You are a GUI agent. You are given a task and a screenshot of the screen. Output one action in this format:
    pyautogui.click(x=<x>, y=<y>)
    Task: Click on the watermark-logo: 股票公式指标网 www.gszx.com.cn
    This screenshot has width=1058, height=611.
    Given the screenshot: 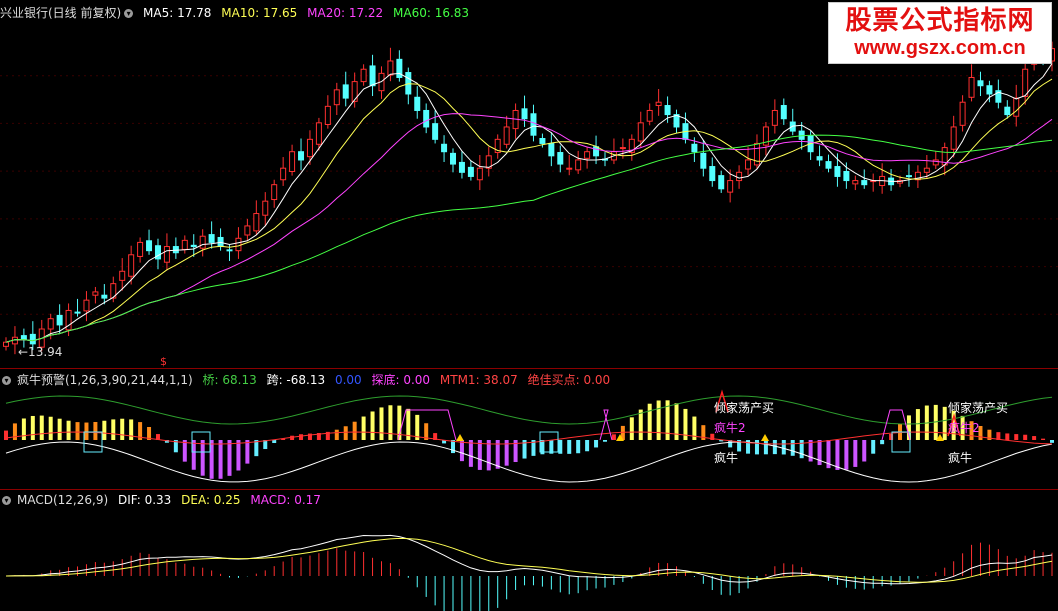 What is the action you would take?
    pyautogui.click(x=940, y=33)
    